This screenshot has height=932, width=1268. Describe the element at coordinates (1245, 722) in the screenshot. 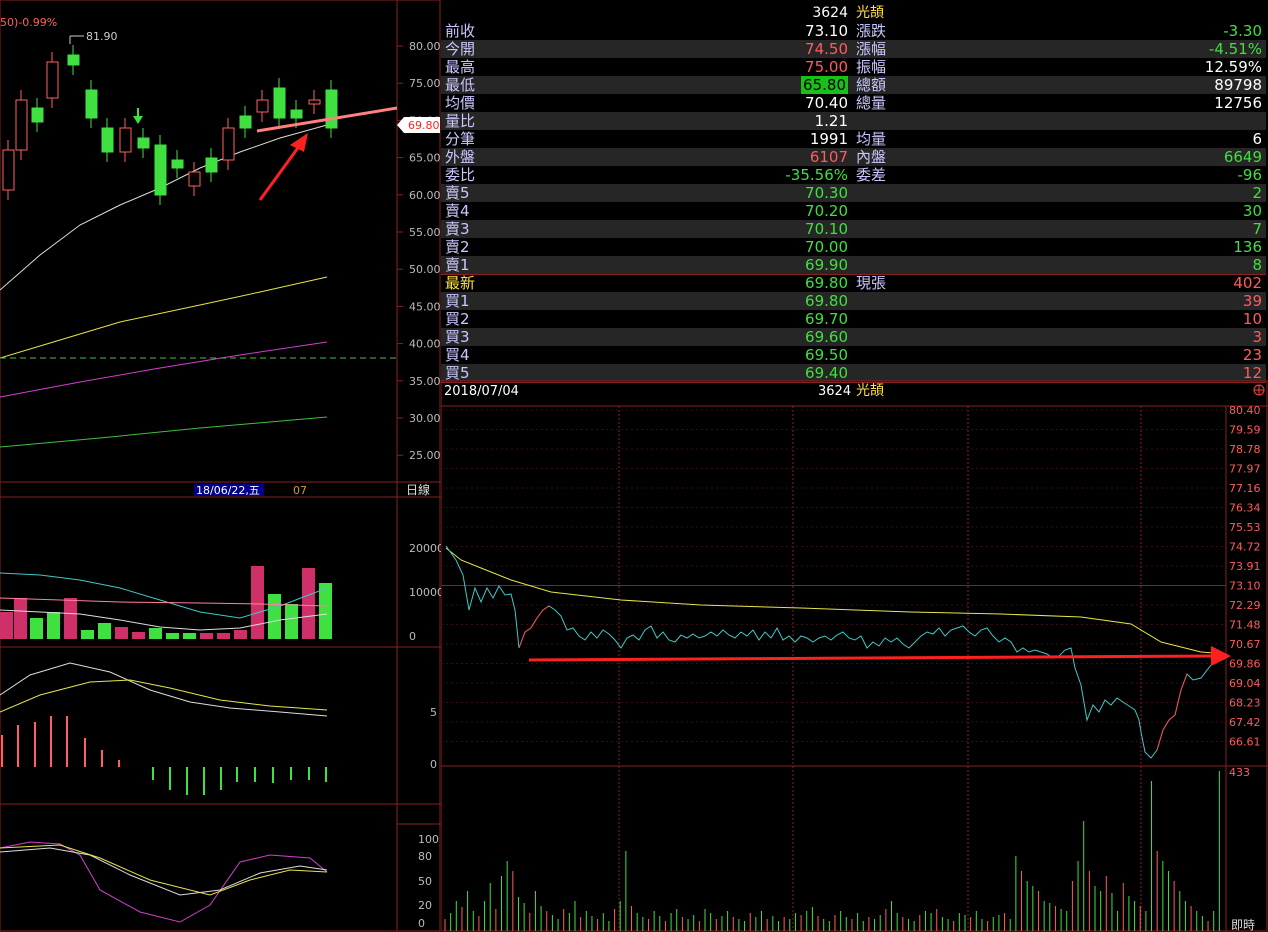

I see `intraday-axis-label: 67.42` at that location.